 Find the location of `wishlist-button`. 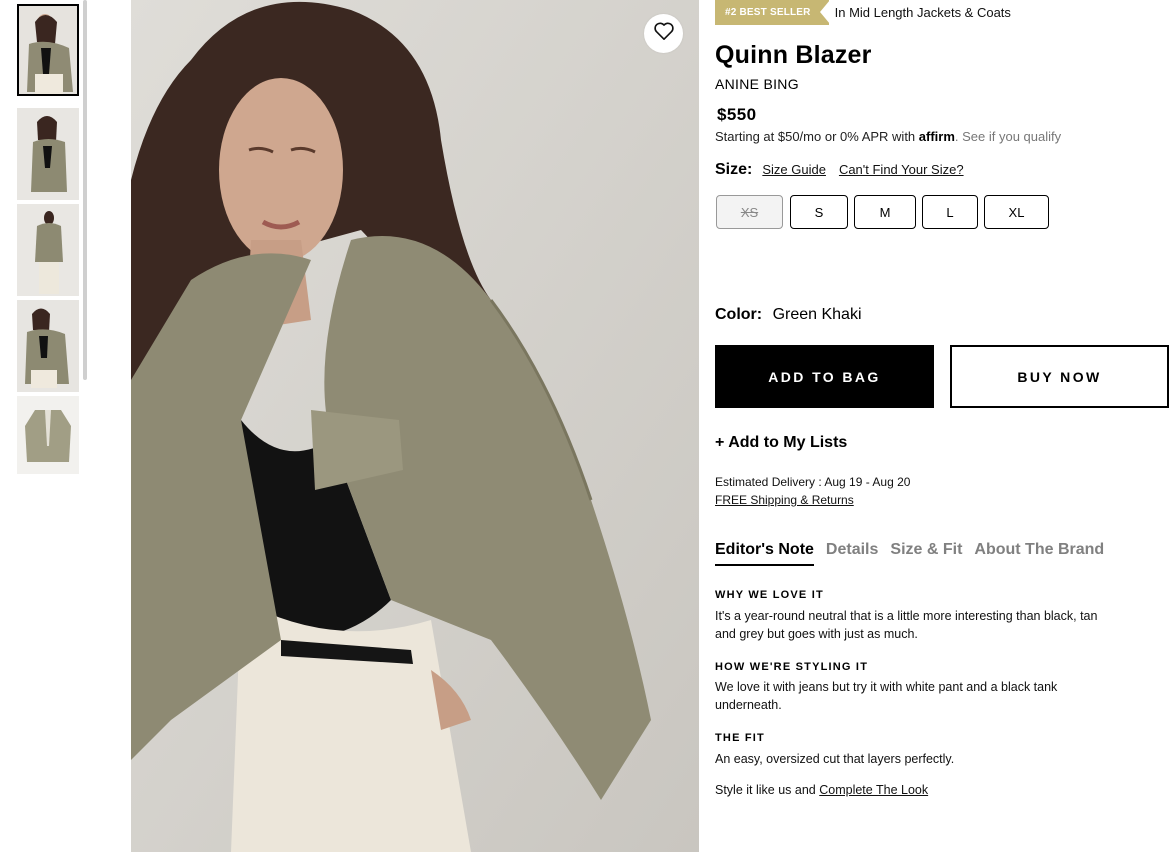

wishlist-button is located at coordinates (663, 33).